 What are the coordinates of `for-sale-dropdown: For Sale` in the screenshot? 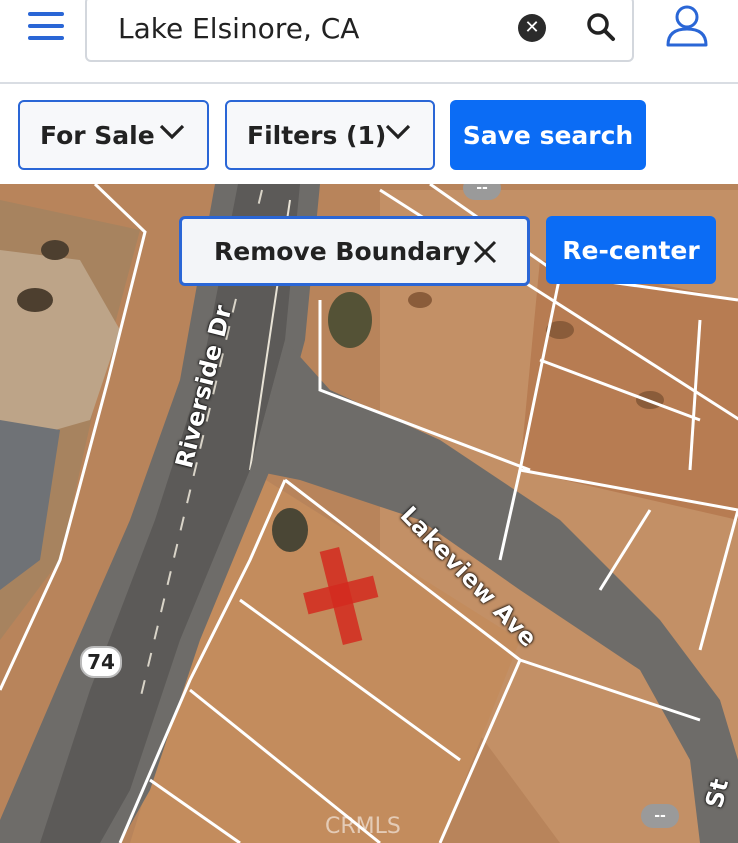 It's located at (113, 135).